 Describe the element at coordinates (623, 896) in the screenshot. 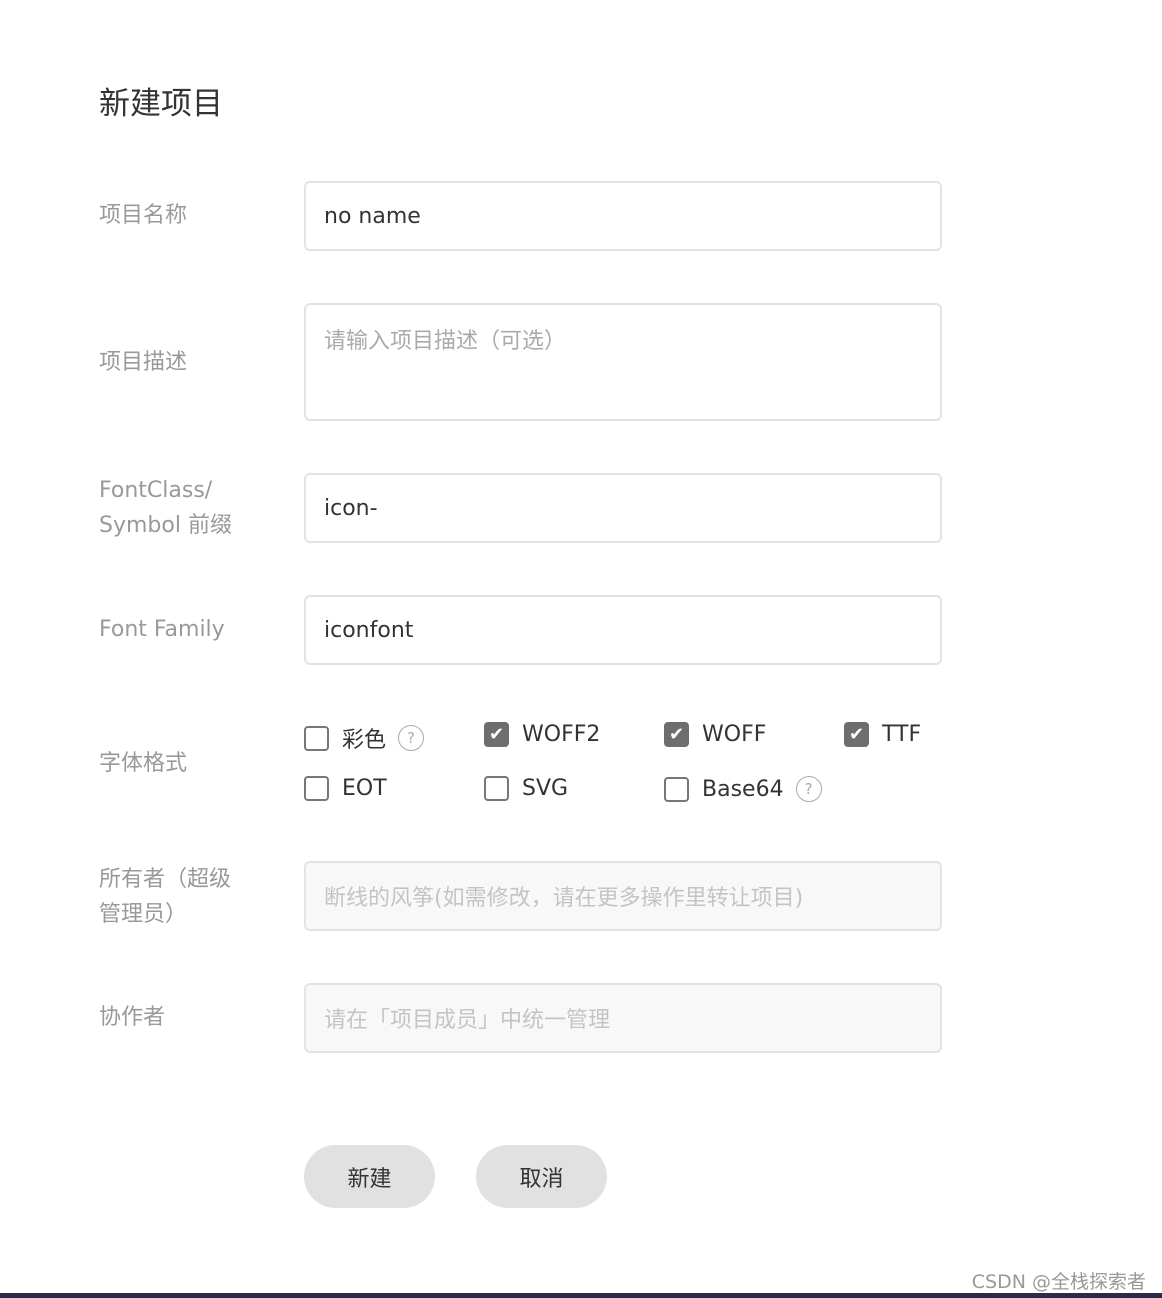

I see `owner-input: 断线的风筝(如需修改，请在更多操作里转让项目)` at that location.